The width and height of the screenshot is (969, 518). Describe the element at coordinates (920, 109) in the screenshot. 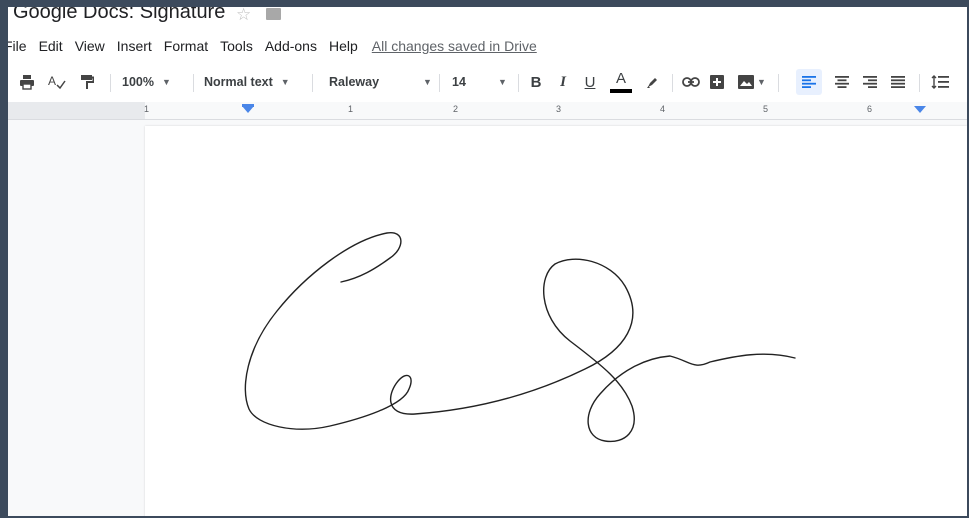

I see `right-indent-marker` at that location.